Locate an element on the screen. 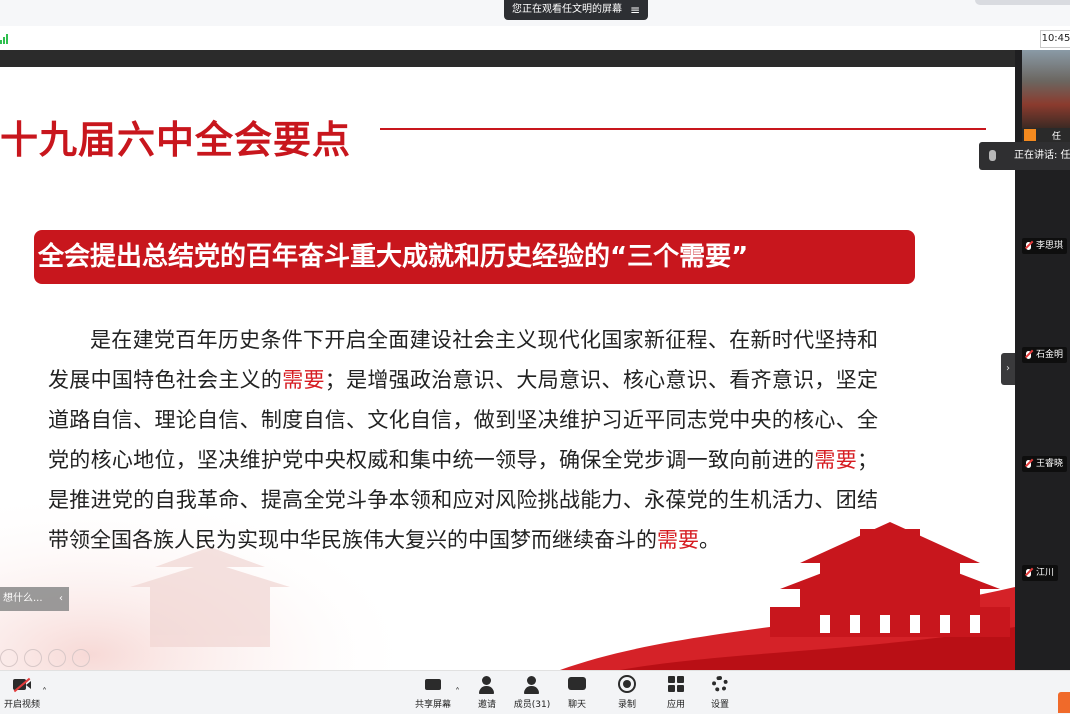  speaking-text: 正在讲话: 任 is located at coordinates (1042, 155).